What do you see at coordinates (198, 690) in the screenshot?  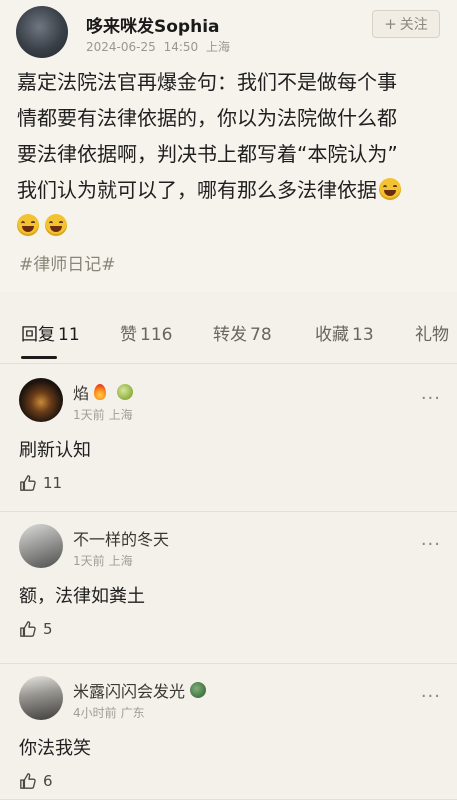 I see `green-badge-icon` at bounding box center [198, 690].